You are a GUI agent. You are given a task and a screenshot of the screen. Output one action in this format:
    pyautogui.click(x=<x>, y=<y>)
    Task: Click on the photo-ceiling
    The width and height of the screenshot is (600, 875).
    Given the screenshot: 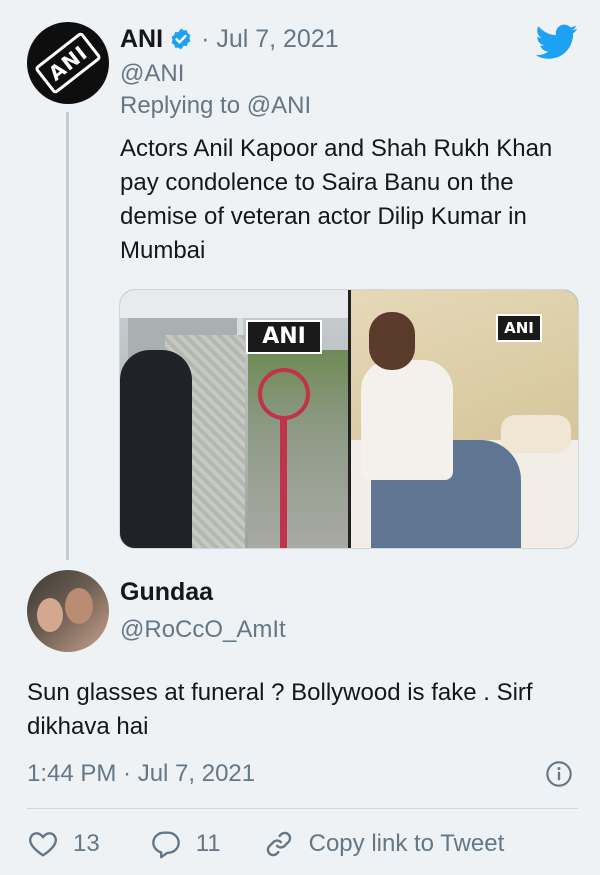 What is the action you would take?
    pyautogui.click(x=234, y=304)
    